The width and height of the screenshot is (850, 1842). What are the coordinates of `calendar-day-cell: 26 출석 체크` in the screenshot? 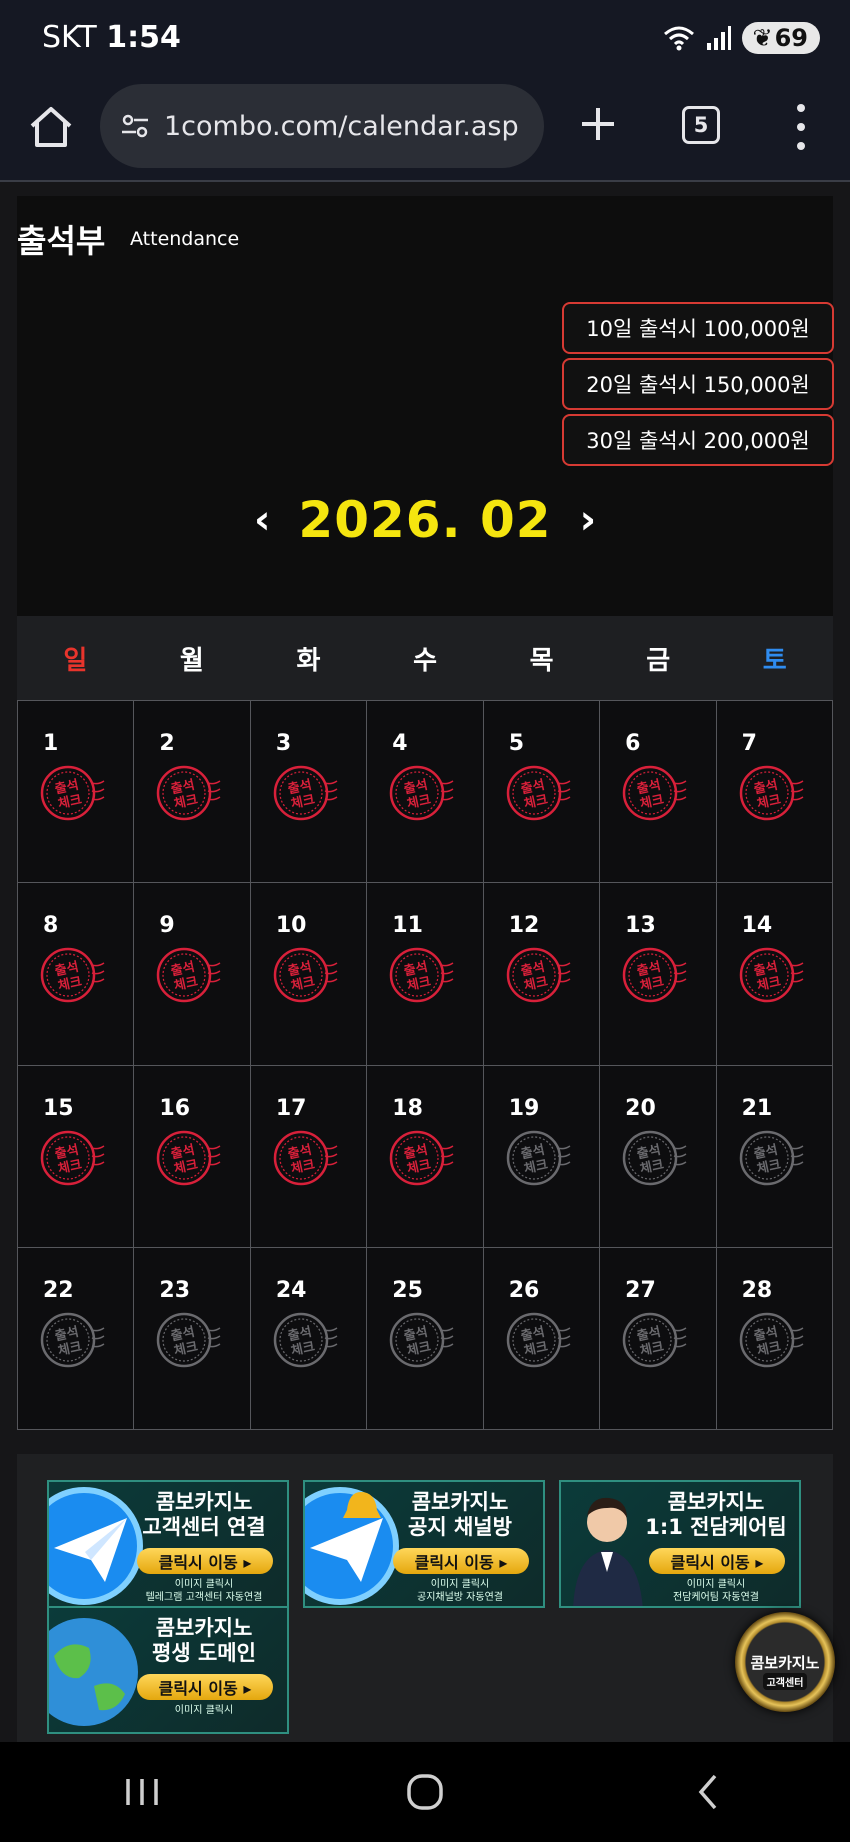 It's located at (542, 1338).